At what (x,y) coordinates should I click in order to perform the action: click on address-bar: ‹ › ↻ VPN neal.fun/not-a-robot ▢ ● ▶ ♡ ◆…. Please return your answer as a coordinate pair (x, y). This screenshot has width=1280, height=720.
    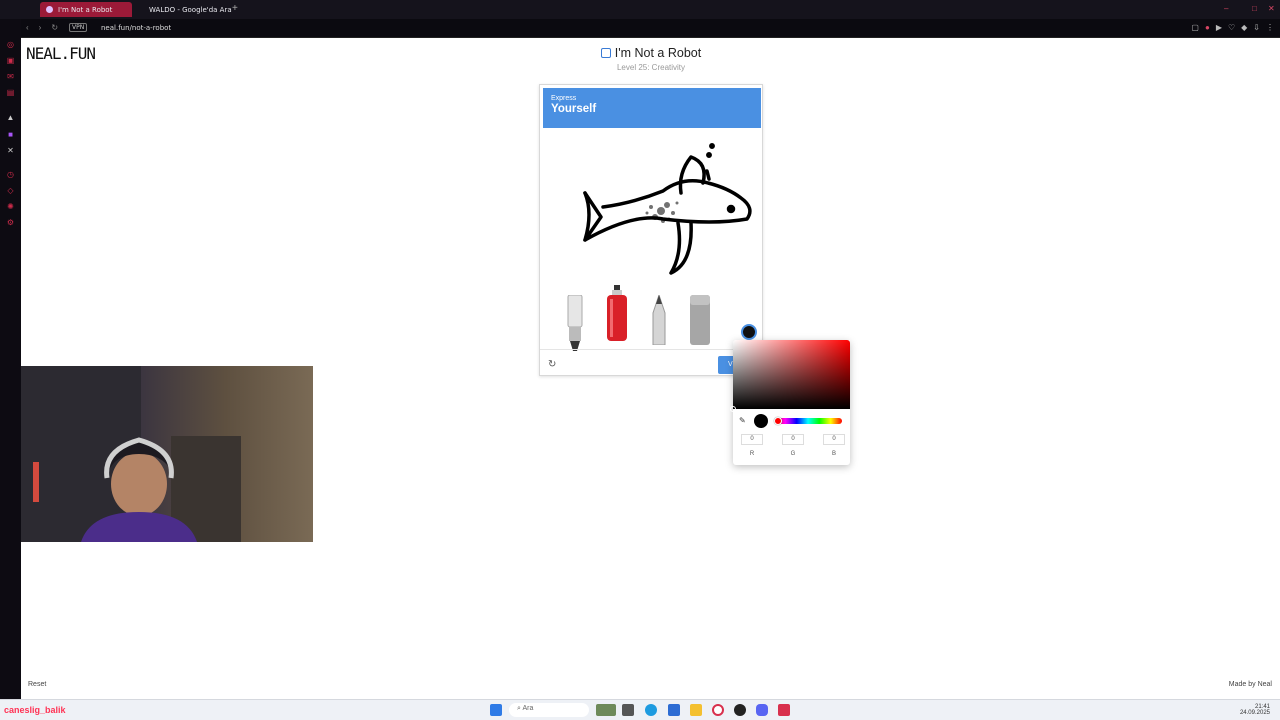
    Looking at the image, I should click on (650, 28).